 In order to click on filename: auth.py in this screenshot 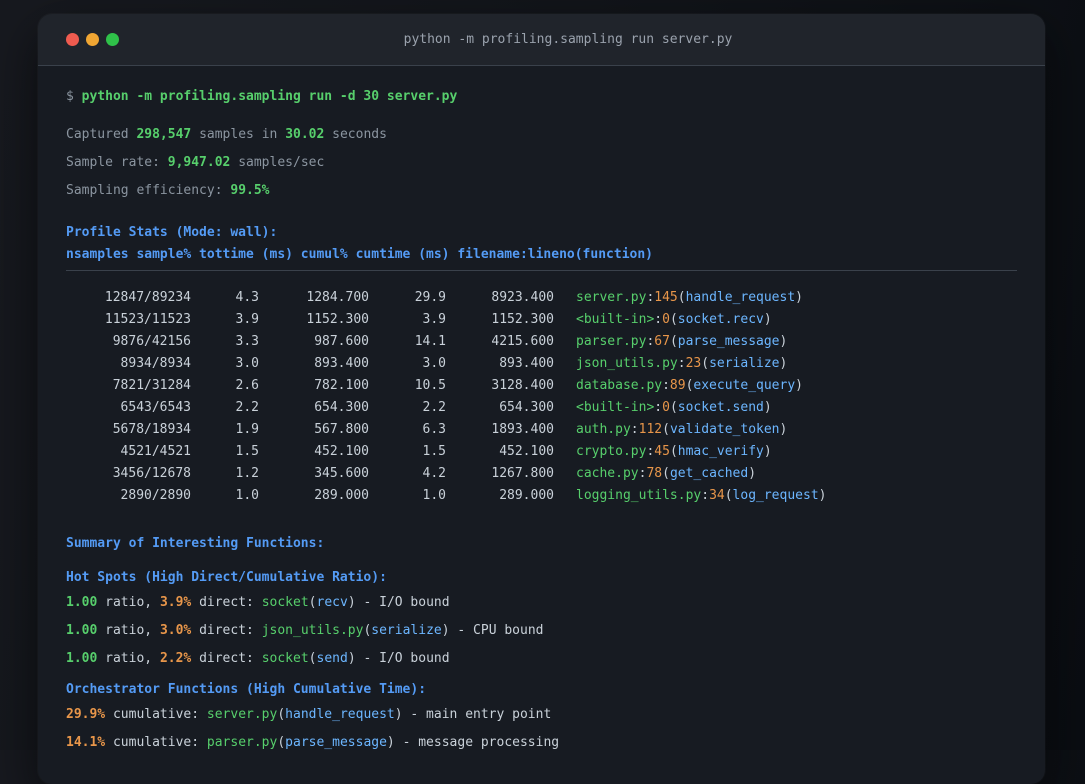, I will do `click(603, 429)`.